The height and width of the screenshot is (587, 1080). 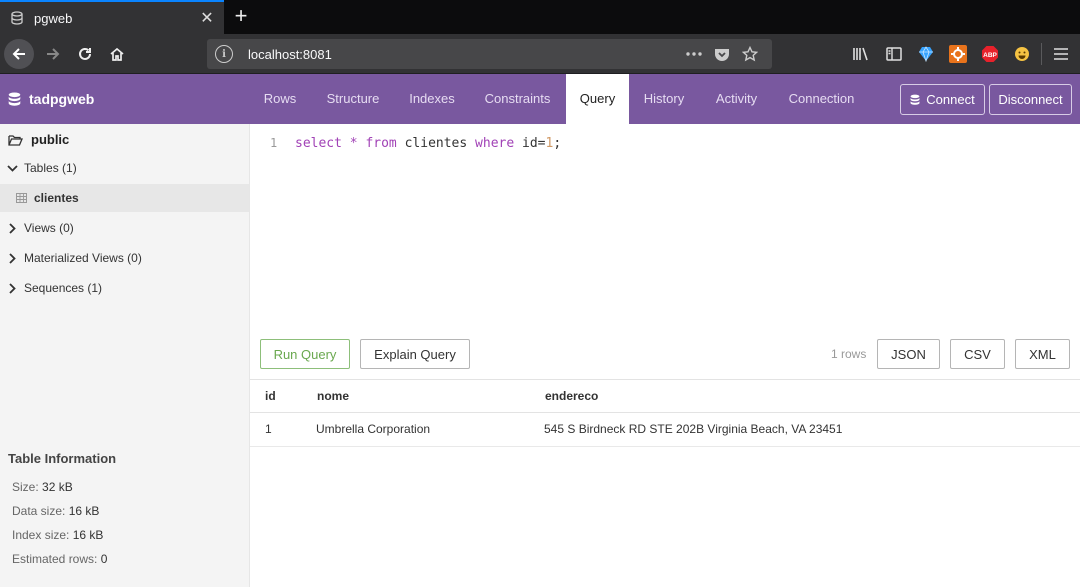 I want to click on home-icon, so click(x=117, y=54).